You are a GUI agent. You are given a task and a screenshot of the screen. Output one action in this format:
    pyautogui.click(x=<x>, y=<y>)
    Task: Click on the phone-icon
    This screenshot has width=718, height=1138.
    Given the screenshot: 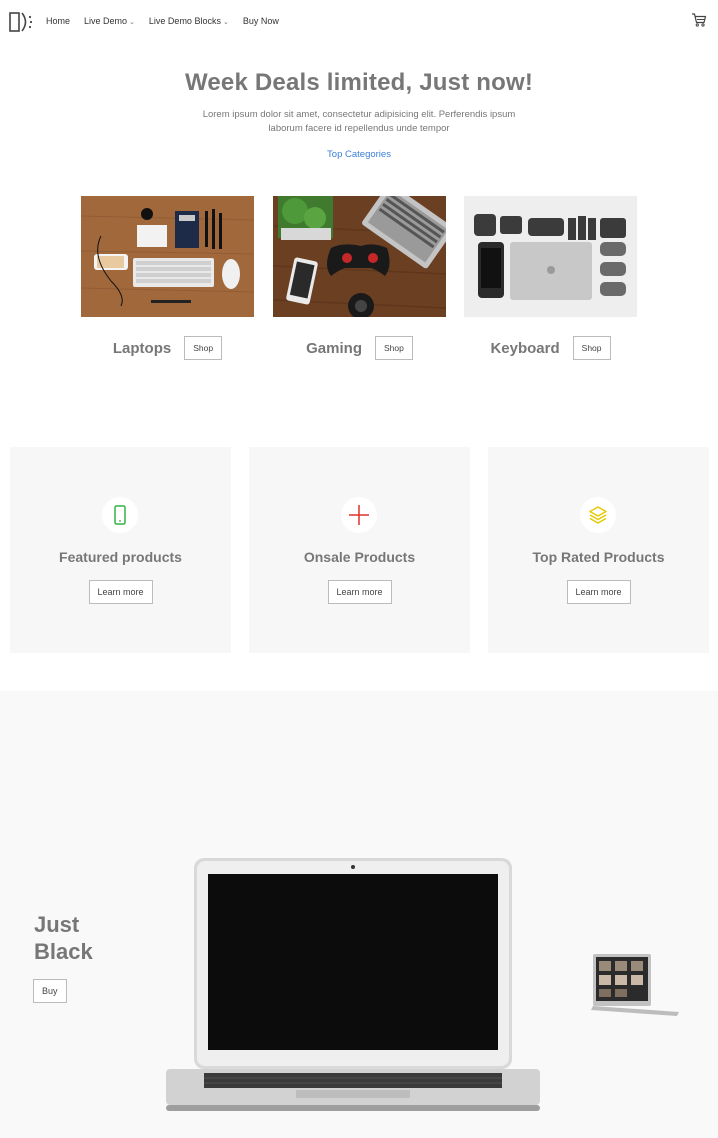 What is the action you would take?
    pyautogui.click(x=120, y=515)
    